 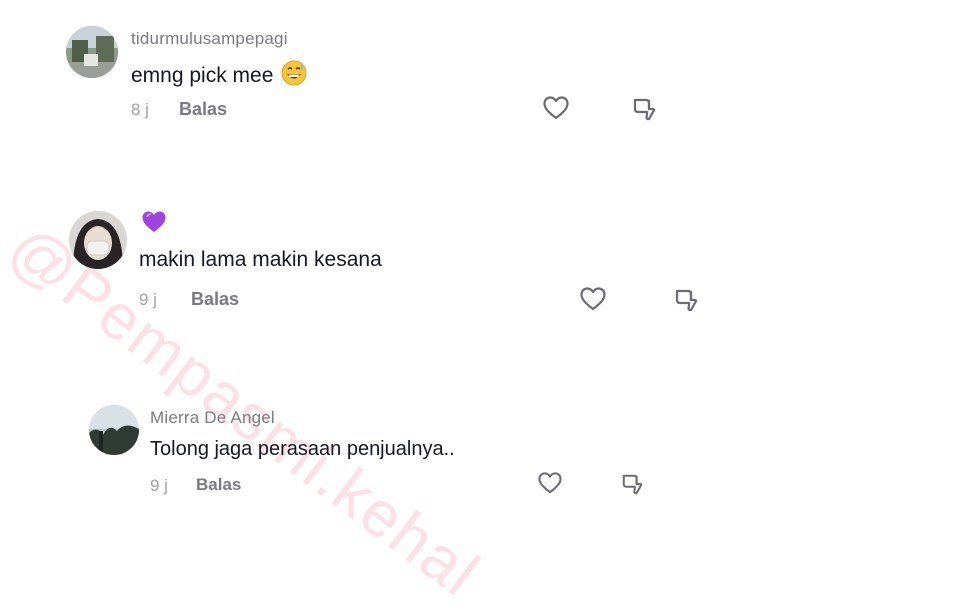 I want to click on comment-text: emng pick mee, so click(x=219, y=76).